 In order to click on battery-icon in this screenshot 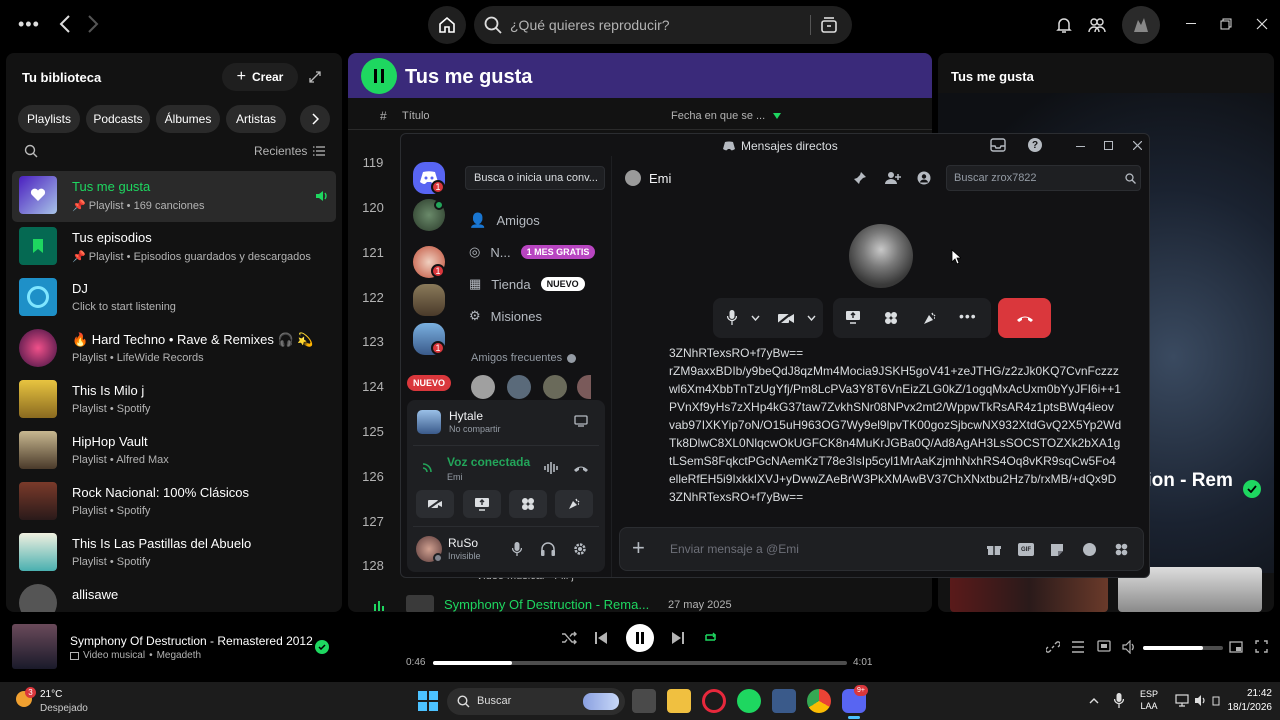, I will do `click(1216, 701)`.